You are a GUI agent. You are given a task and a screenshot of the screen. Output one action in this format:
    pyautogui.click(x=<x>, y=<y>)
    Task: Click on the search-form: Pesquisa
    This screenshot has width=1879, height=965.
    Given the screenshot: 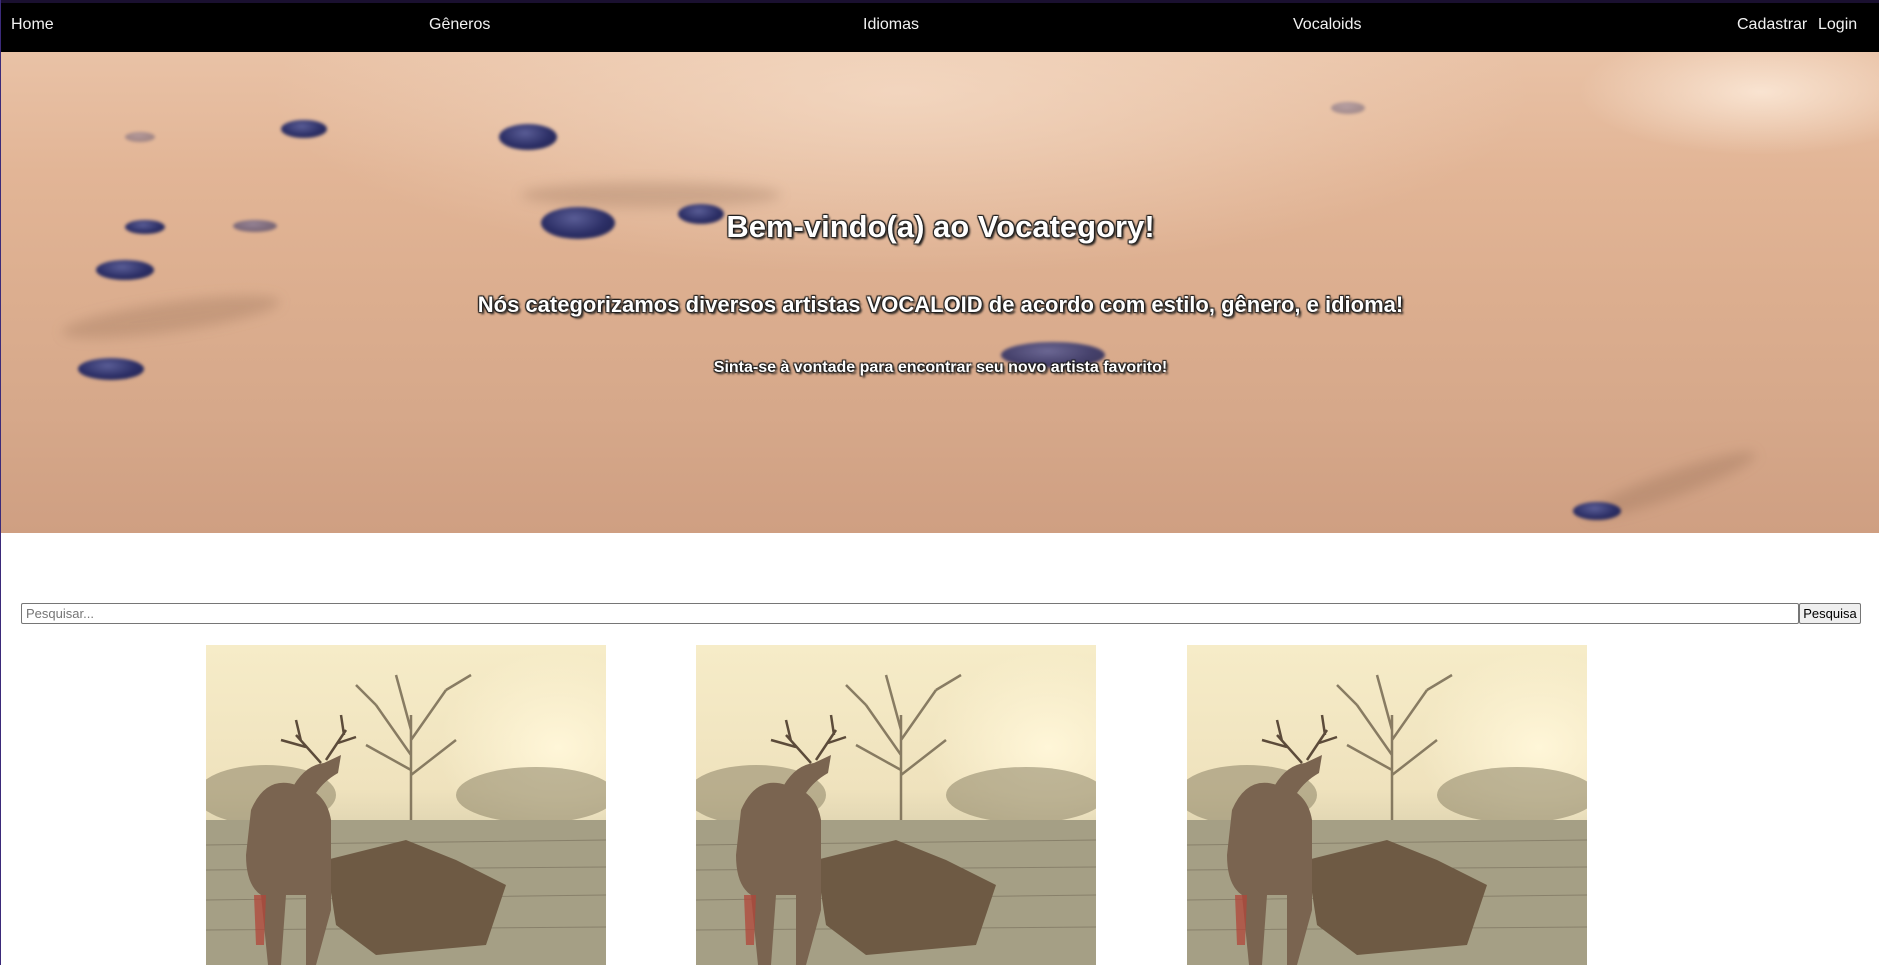 What is the action you would take?
    pyautogui.click(x=941, y=614)
    